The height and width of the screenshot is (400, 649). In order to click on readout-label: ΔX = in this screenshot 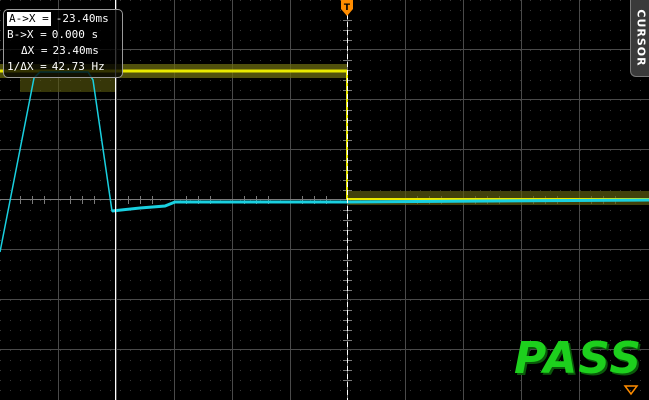, I will do `click(34, 50)`.